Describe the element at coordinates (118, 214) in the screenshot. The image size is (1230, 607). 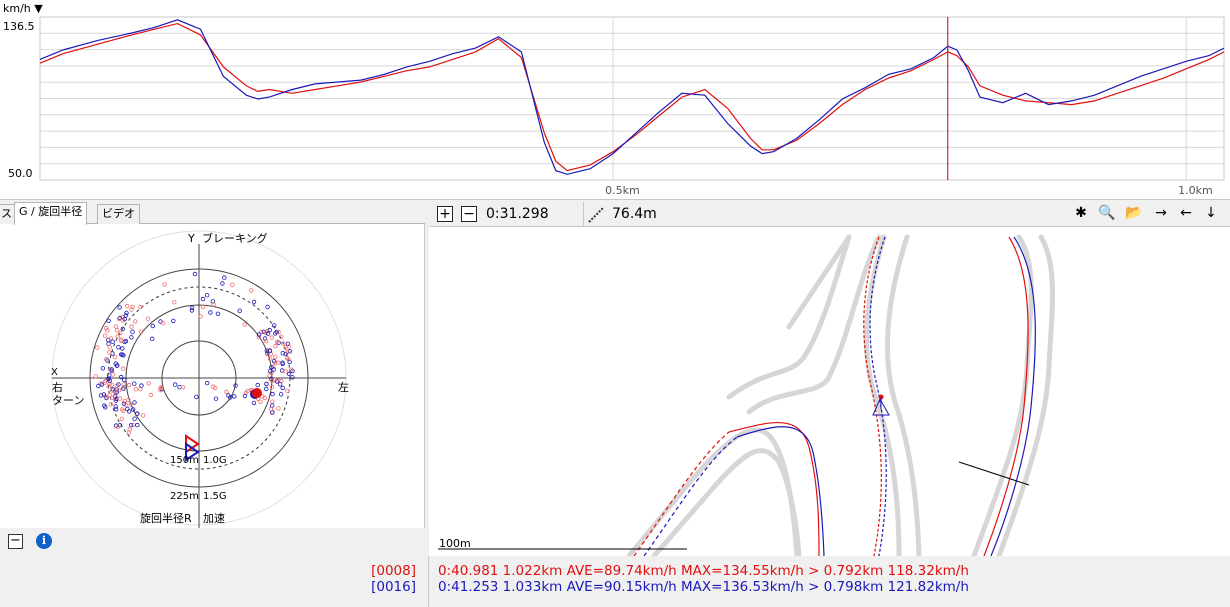
I see `tab-video: ビデオ` at that location.